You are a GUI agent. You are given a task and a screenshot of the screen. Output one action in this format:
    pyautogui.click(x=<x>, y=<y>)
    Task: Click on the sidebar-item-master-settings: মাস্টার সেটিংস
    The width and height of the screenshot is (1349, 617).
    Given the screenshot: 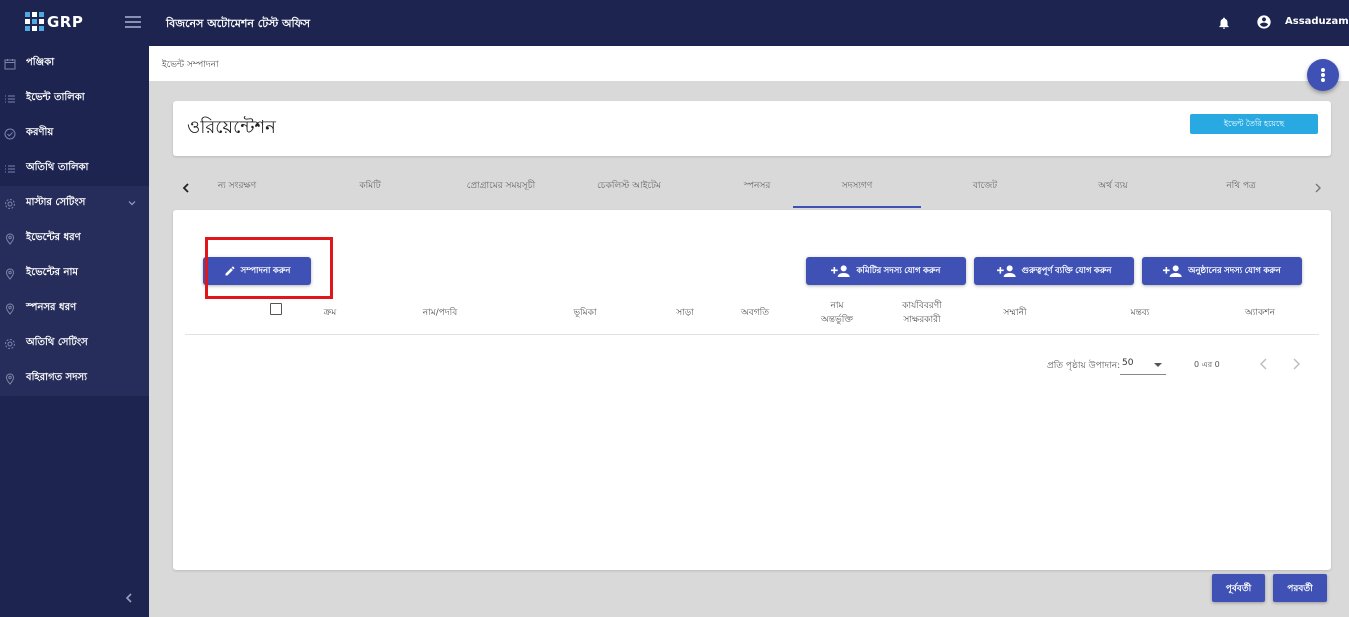 What is the action you would take?
    pyautogui.click(x=74, y=203)
    